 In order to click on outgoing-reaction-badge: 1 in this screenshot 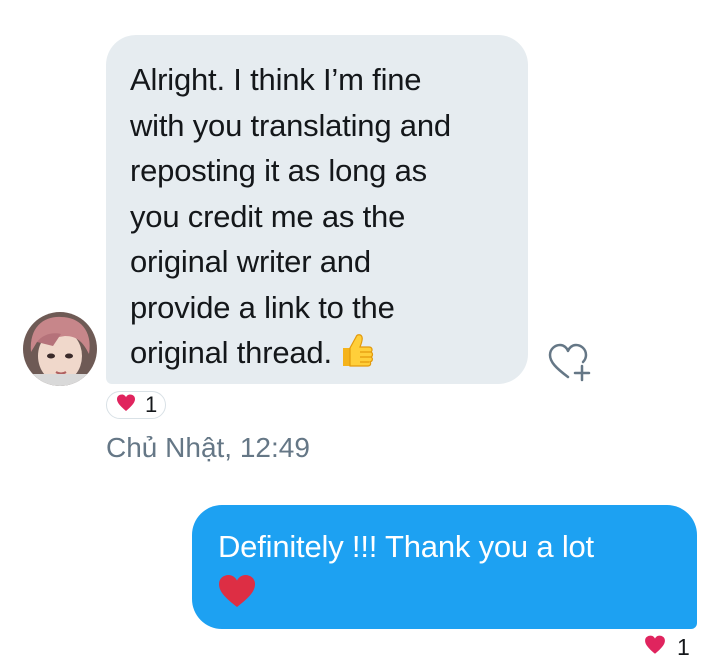, I will do `click(667, 647)`.